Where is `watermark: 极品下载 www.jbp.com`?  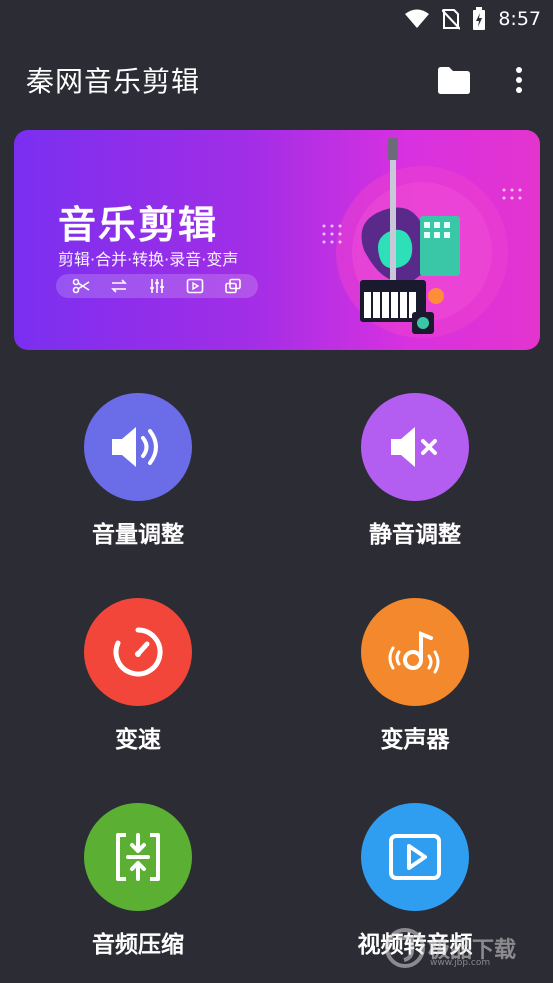 watermark: 极品下载 www.jbp.com is located at coordinates (466, 948).